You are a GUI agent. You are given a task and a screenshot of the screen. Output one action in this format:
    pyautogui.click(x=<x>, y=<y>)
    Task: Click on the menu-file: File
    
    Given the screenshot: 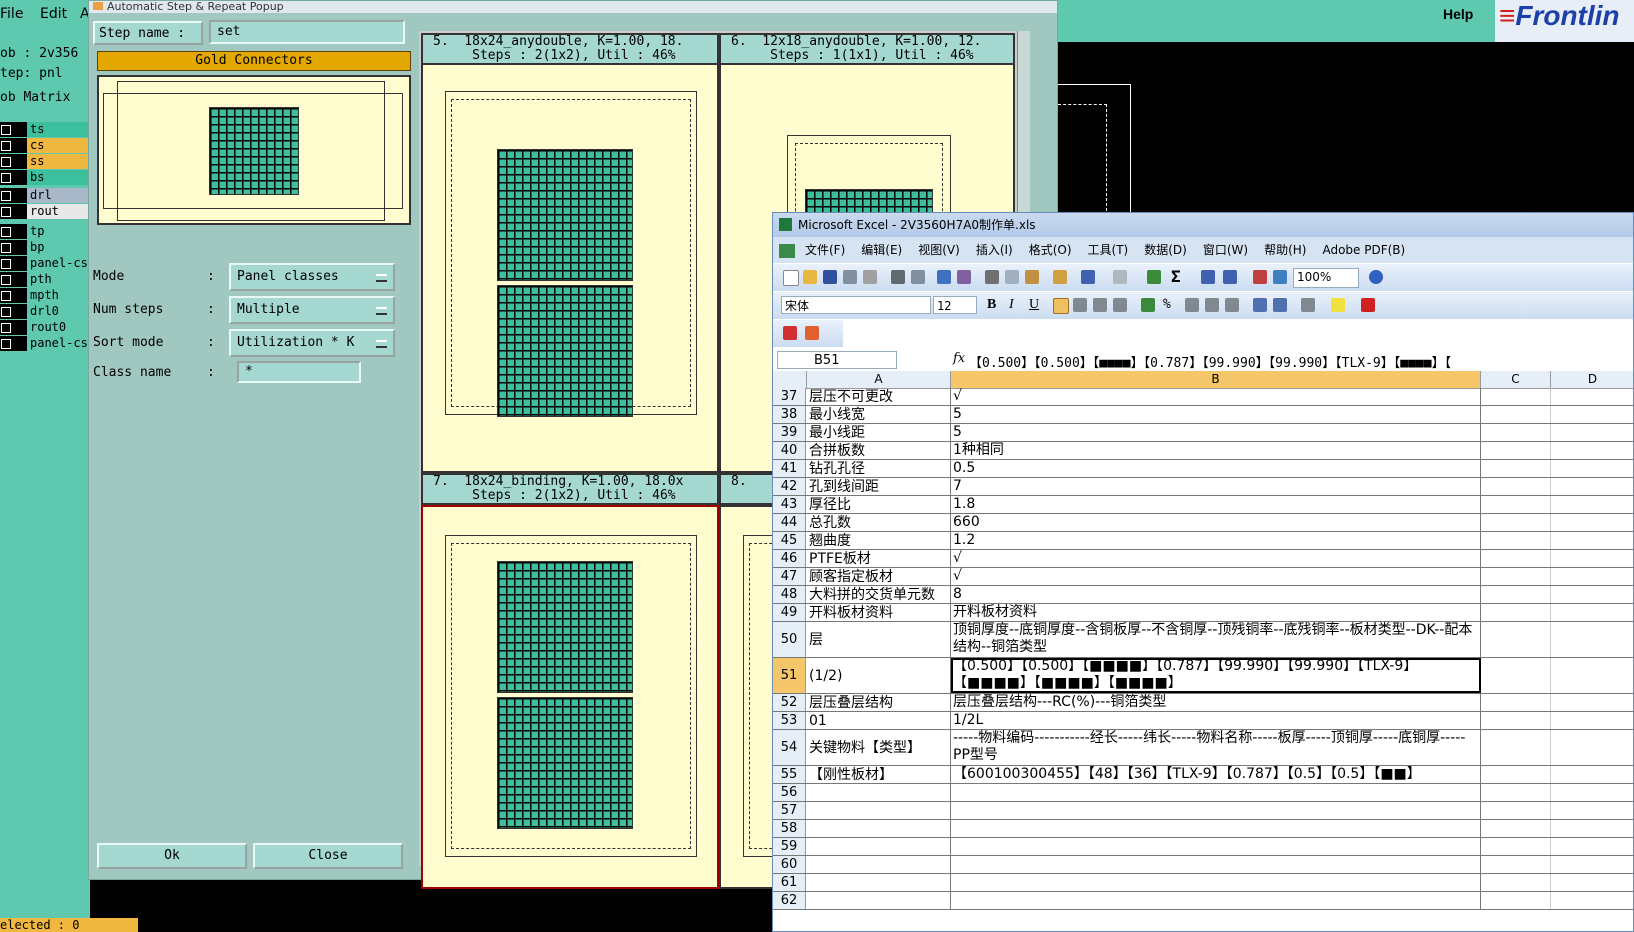 What is the action you would take?
    pyautogui.click(x=11, y=14)
    